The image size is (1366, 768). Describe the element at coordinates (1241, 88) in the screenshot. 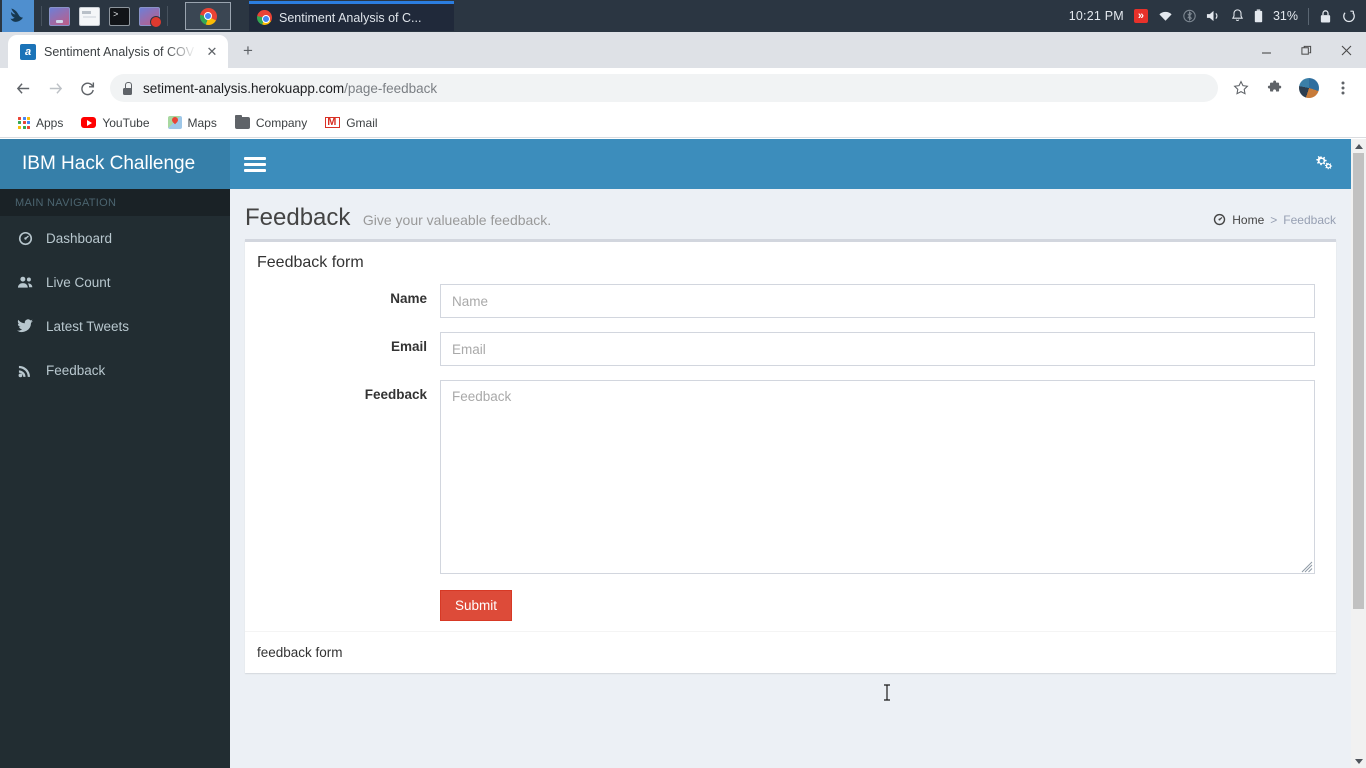

I see `star-icon` at that location.